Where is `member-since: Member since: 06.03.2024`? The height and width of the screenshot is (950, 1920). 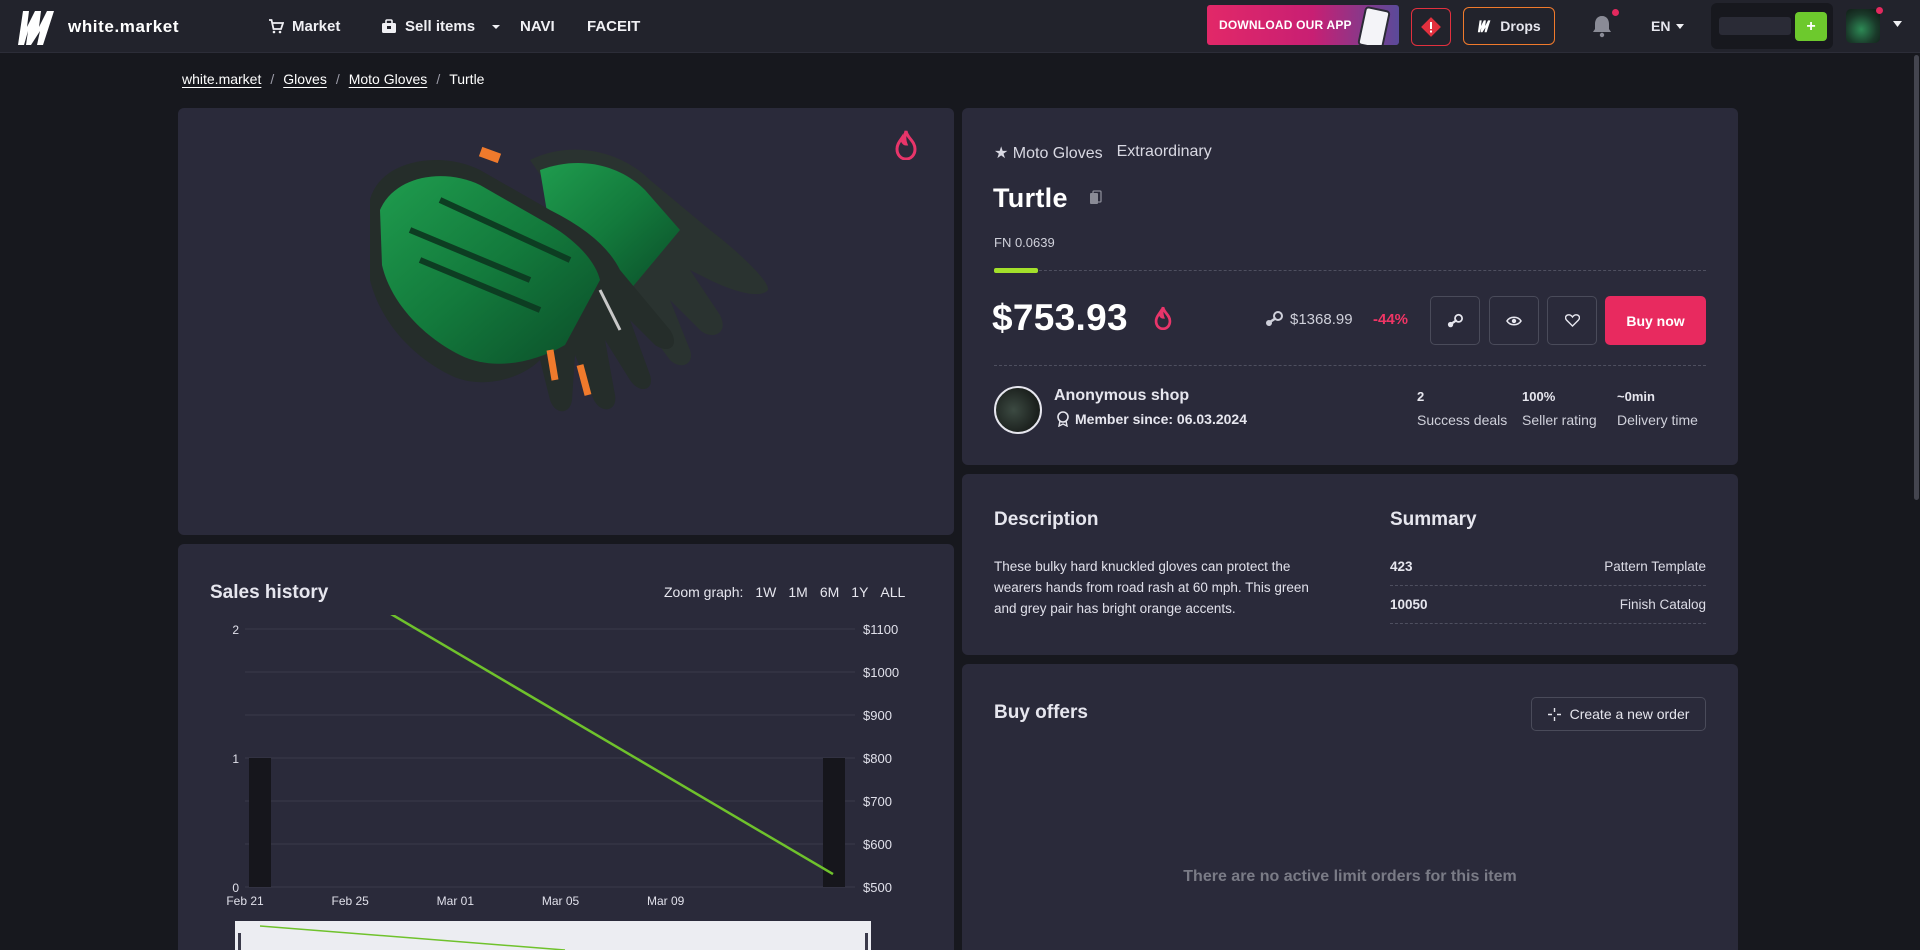
member-since: Member since: 06.03.2024 is located at coordinates (1151, 419).